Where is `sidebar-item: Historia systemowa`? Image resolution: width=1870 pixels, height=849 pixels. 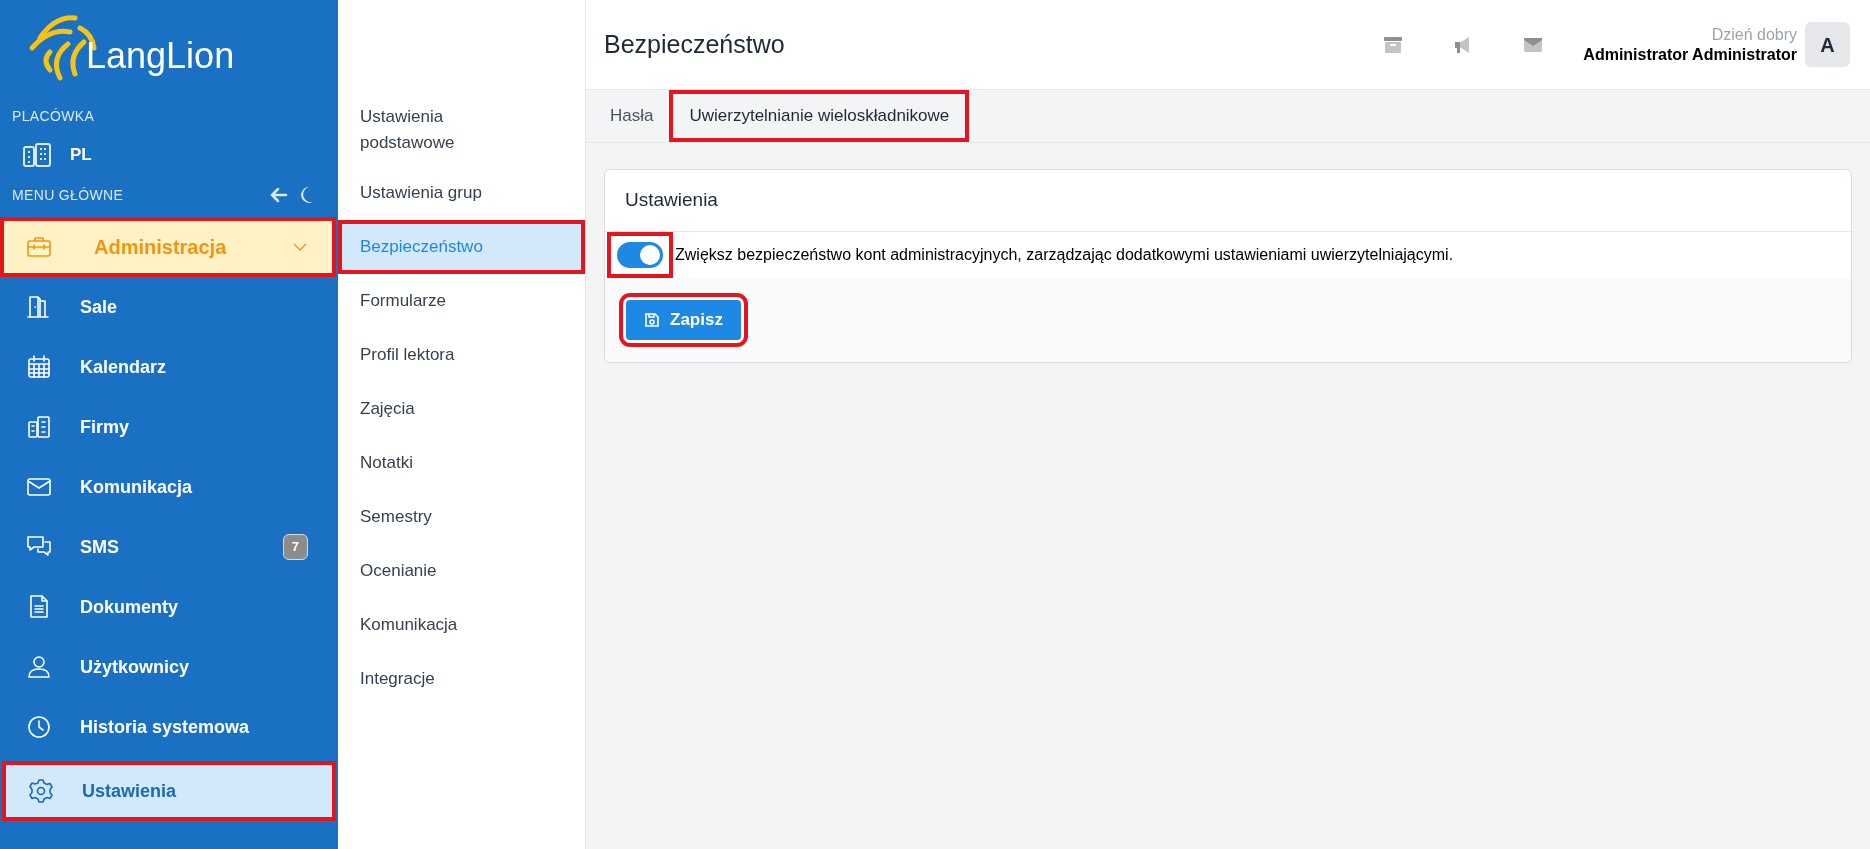
sidebar-item: Historia systemowa is located at coordinates (168, 727).